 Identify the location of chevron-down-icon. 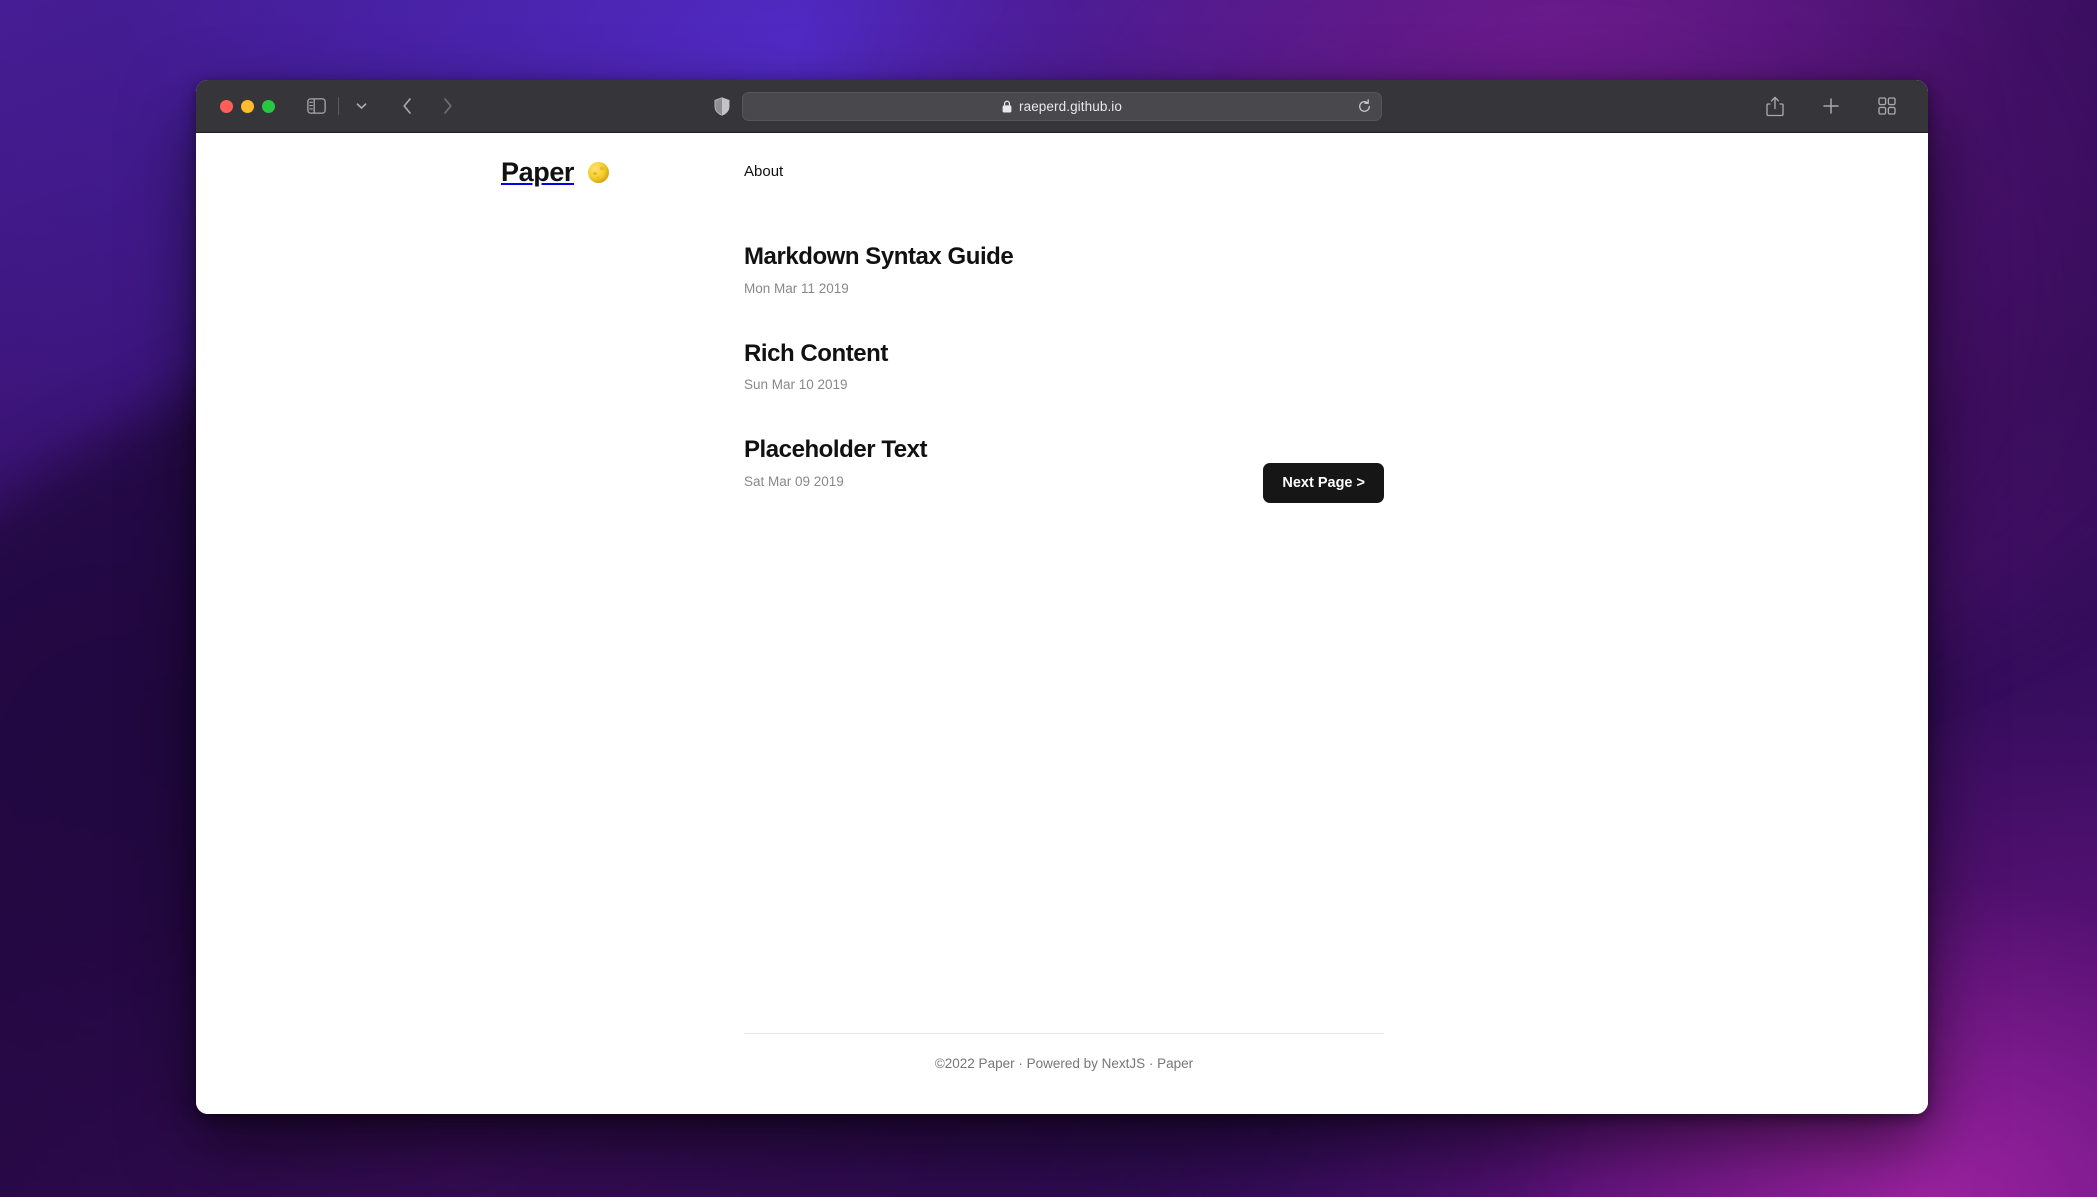
(361, 106).